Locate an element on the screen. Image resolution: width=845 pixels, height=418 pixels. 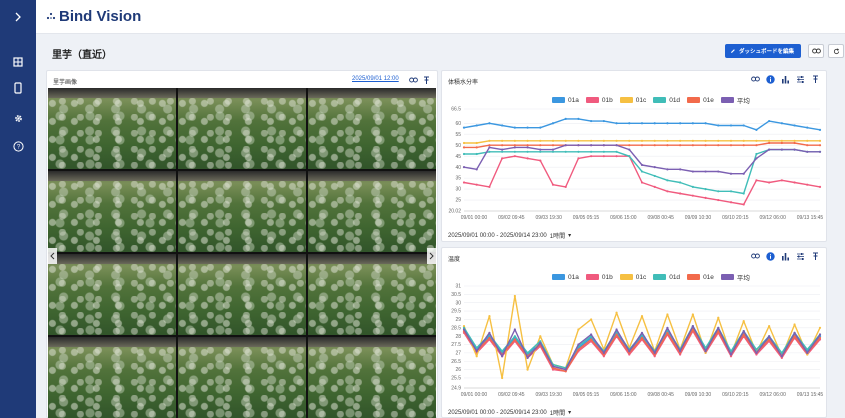
edit-dashboard-button: ダッシュボードを編集 is located at coordinates (763, 51).